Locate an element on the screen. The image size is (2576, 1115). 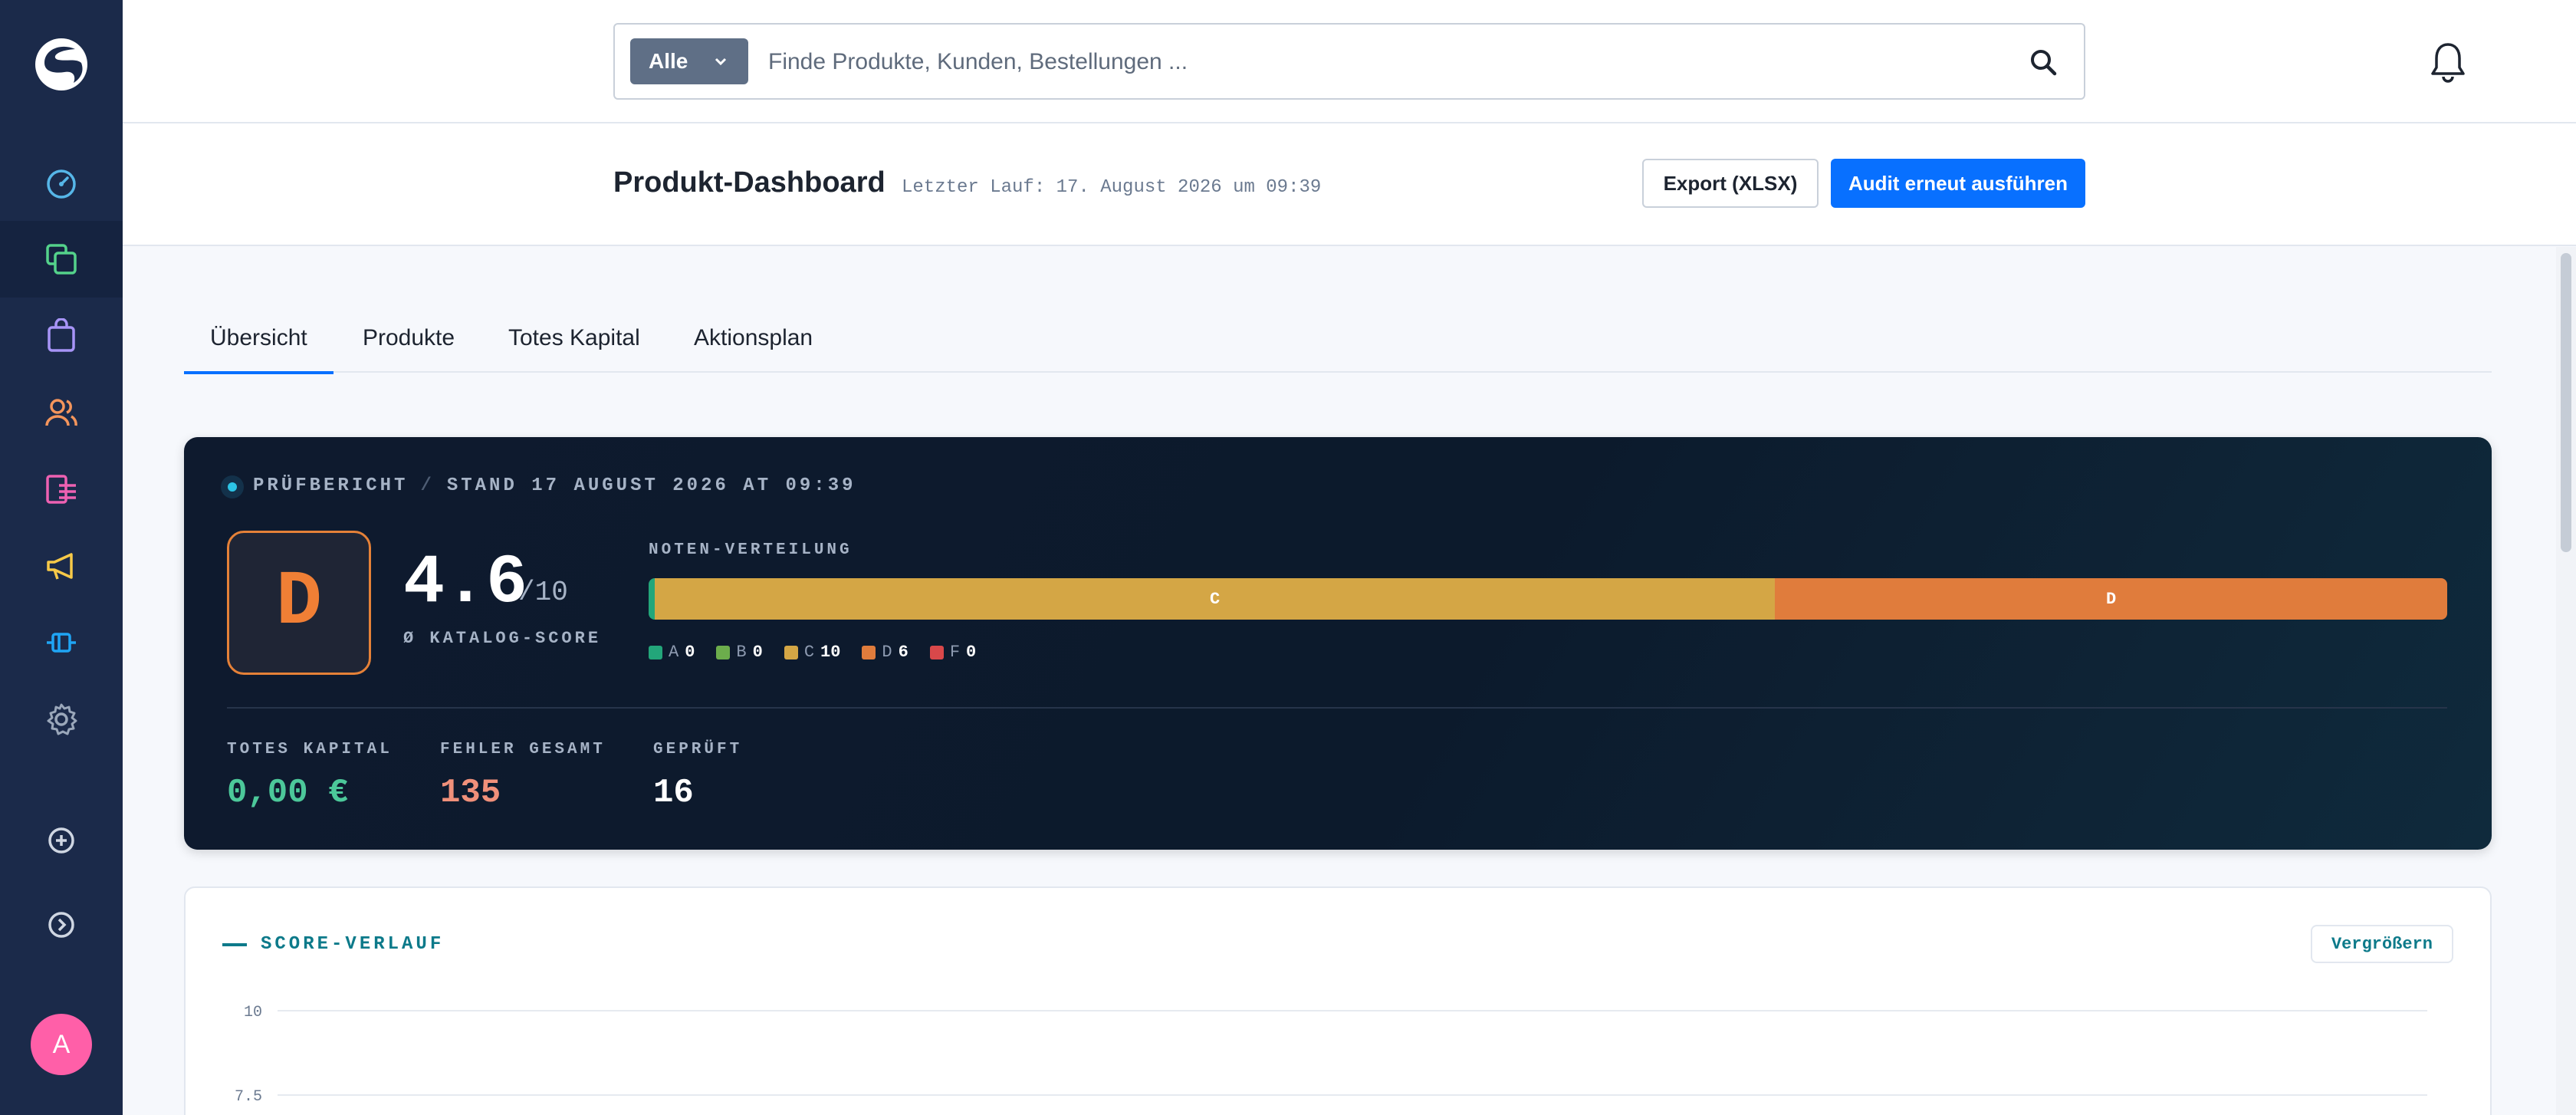
content-icon is located at coordinates (61, 489).